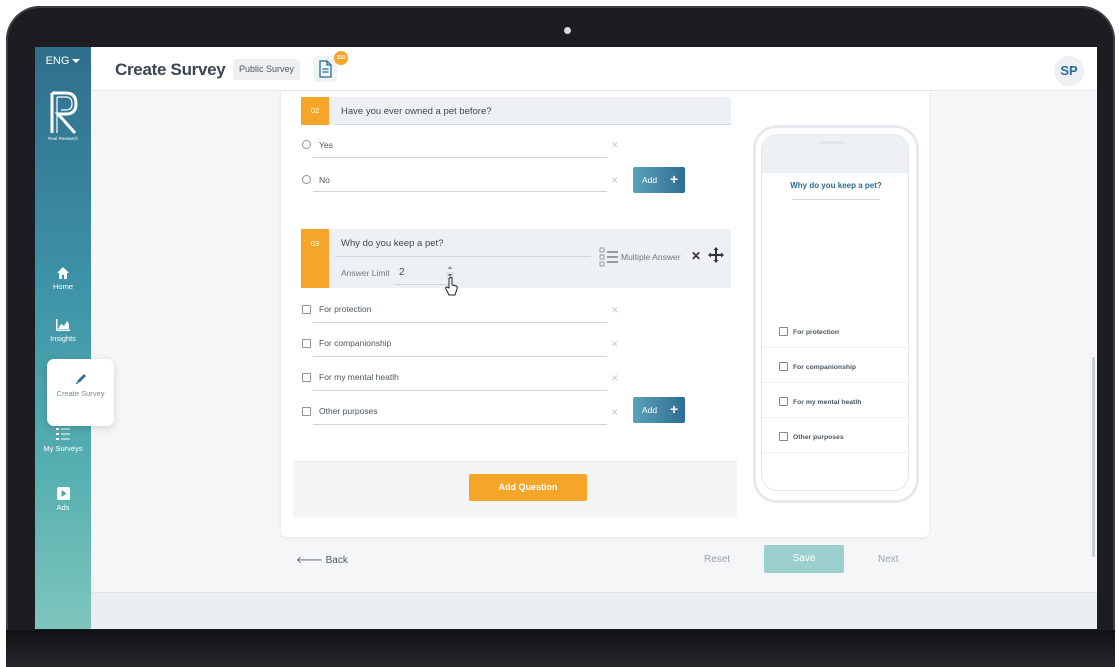  What do you see at coordinates (348, 411) in the screenshot?
I see `option-text: Other purposes` at bounding box center [348, 411].